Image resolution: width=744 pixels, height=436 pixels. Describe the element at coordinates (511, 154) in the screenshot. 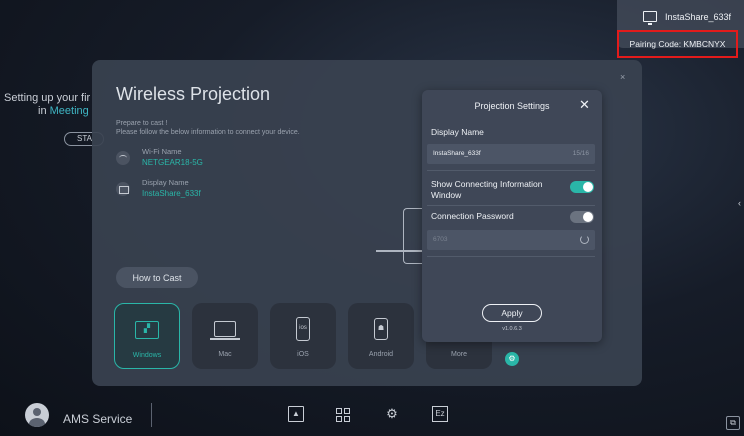

I see `display-name-input: InstaShare_633f 15/16` at that location.